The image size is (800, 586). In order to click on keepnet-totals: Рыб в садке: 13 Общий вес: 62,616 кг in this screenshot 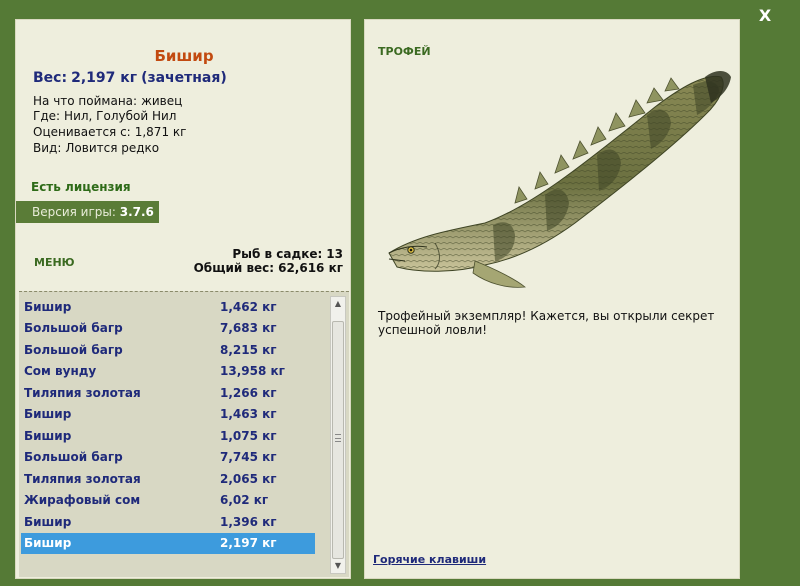, I will do `click(268, 261)`.